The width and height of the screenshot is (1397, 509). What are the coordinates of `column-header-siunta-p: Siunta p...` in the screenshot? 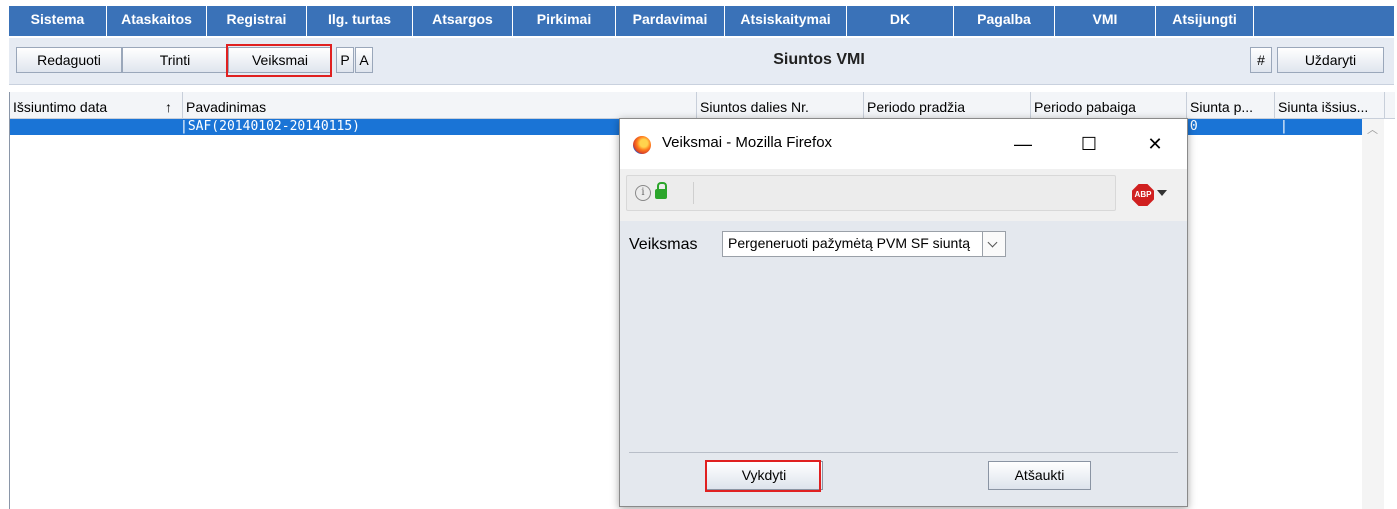 It's located at (1231, 105).